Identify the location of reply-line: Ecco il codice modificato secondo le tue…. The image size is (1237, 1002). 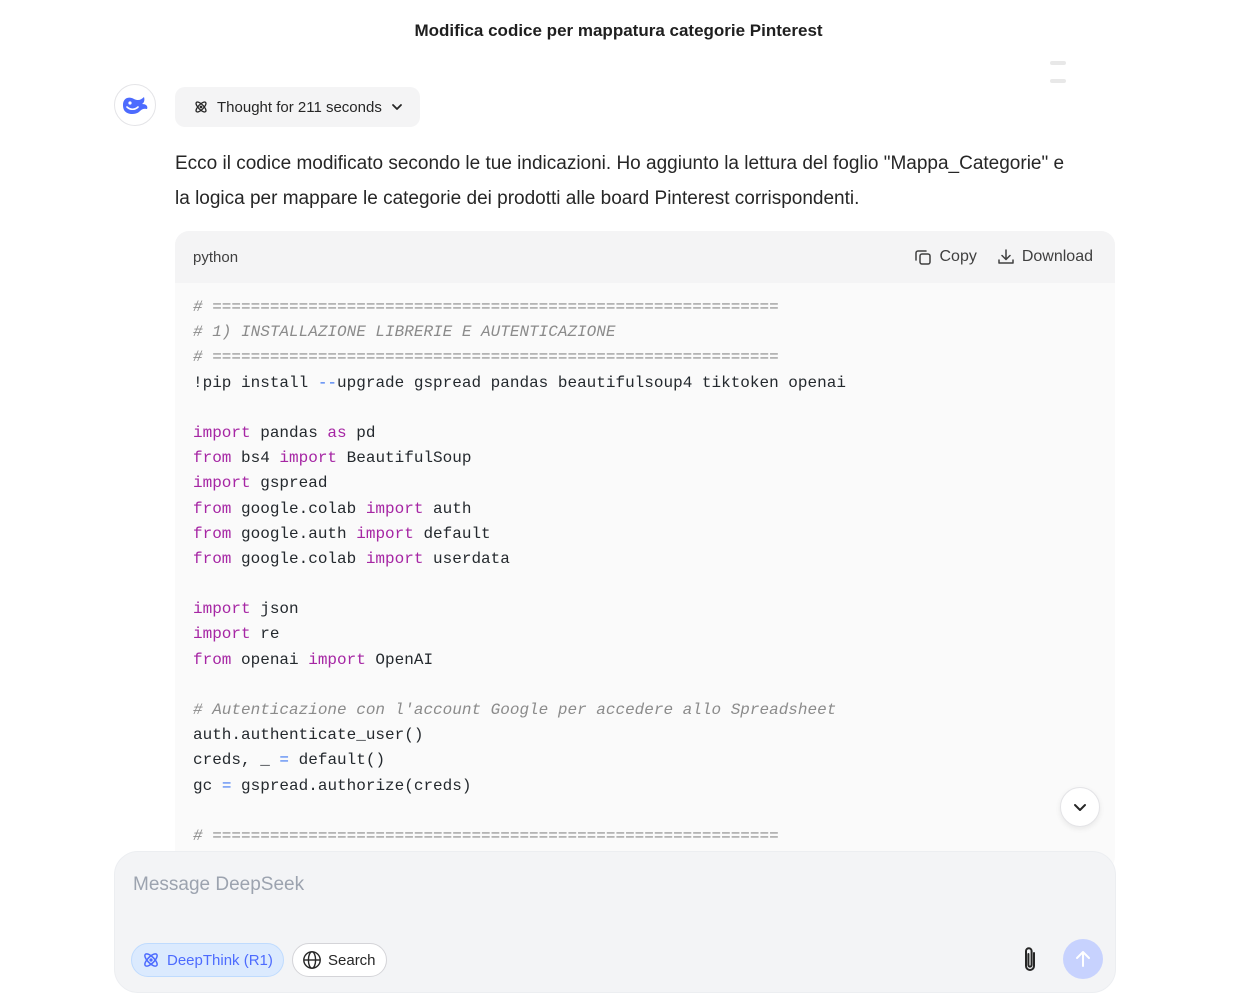
(620, 163).